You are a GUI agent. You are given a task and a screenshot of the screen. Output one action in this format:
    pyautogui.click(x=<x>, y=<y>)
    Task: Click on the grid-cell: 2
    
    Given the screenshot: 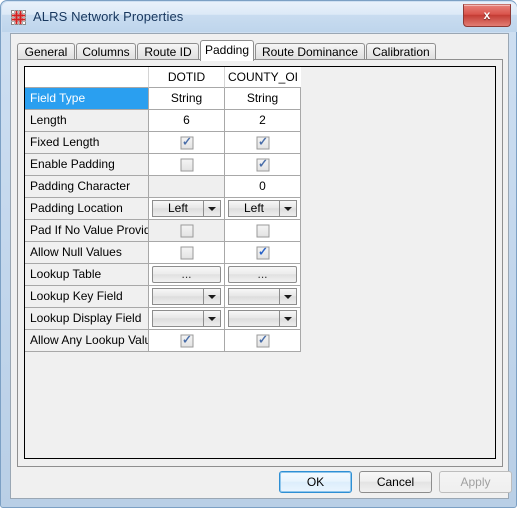 What is the action you would take?
    pyautogui.click(x=263, y=121)
    